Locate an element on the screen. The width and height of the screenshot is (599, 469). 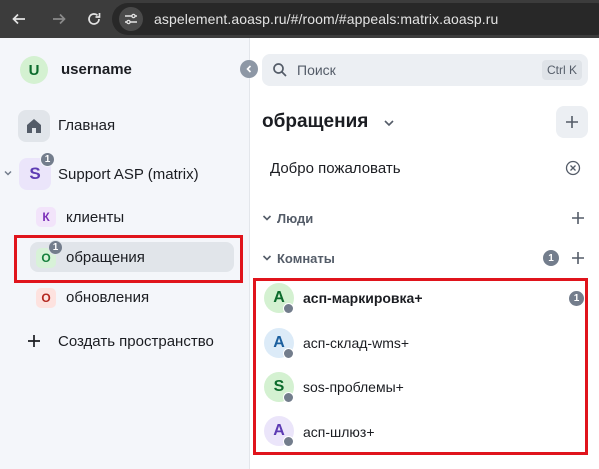
user-avatar: U is located at coordinates (34, 70).